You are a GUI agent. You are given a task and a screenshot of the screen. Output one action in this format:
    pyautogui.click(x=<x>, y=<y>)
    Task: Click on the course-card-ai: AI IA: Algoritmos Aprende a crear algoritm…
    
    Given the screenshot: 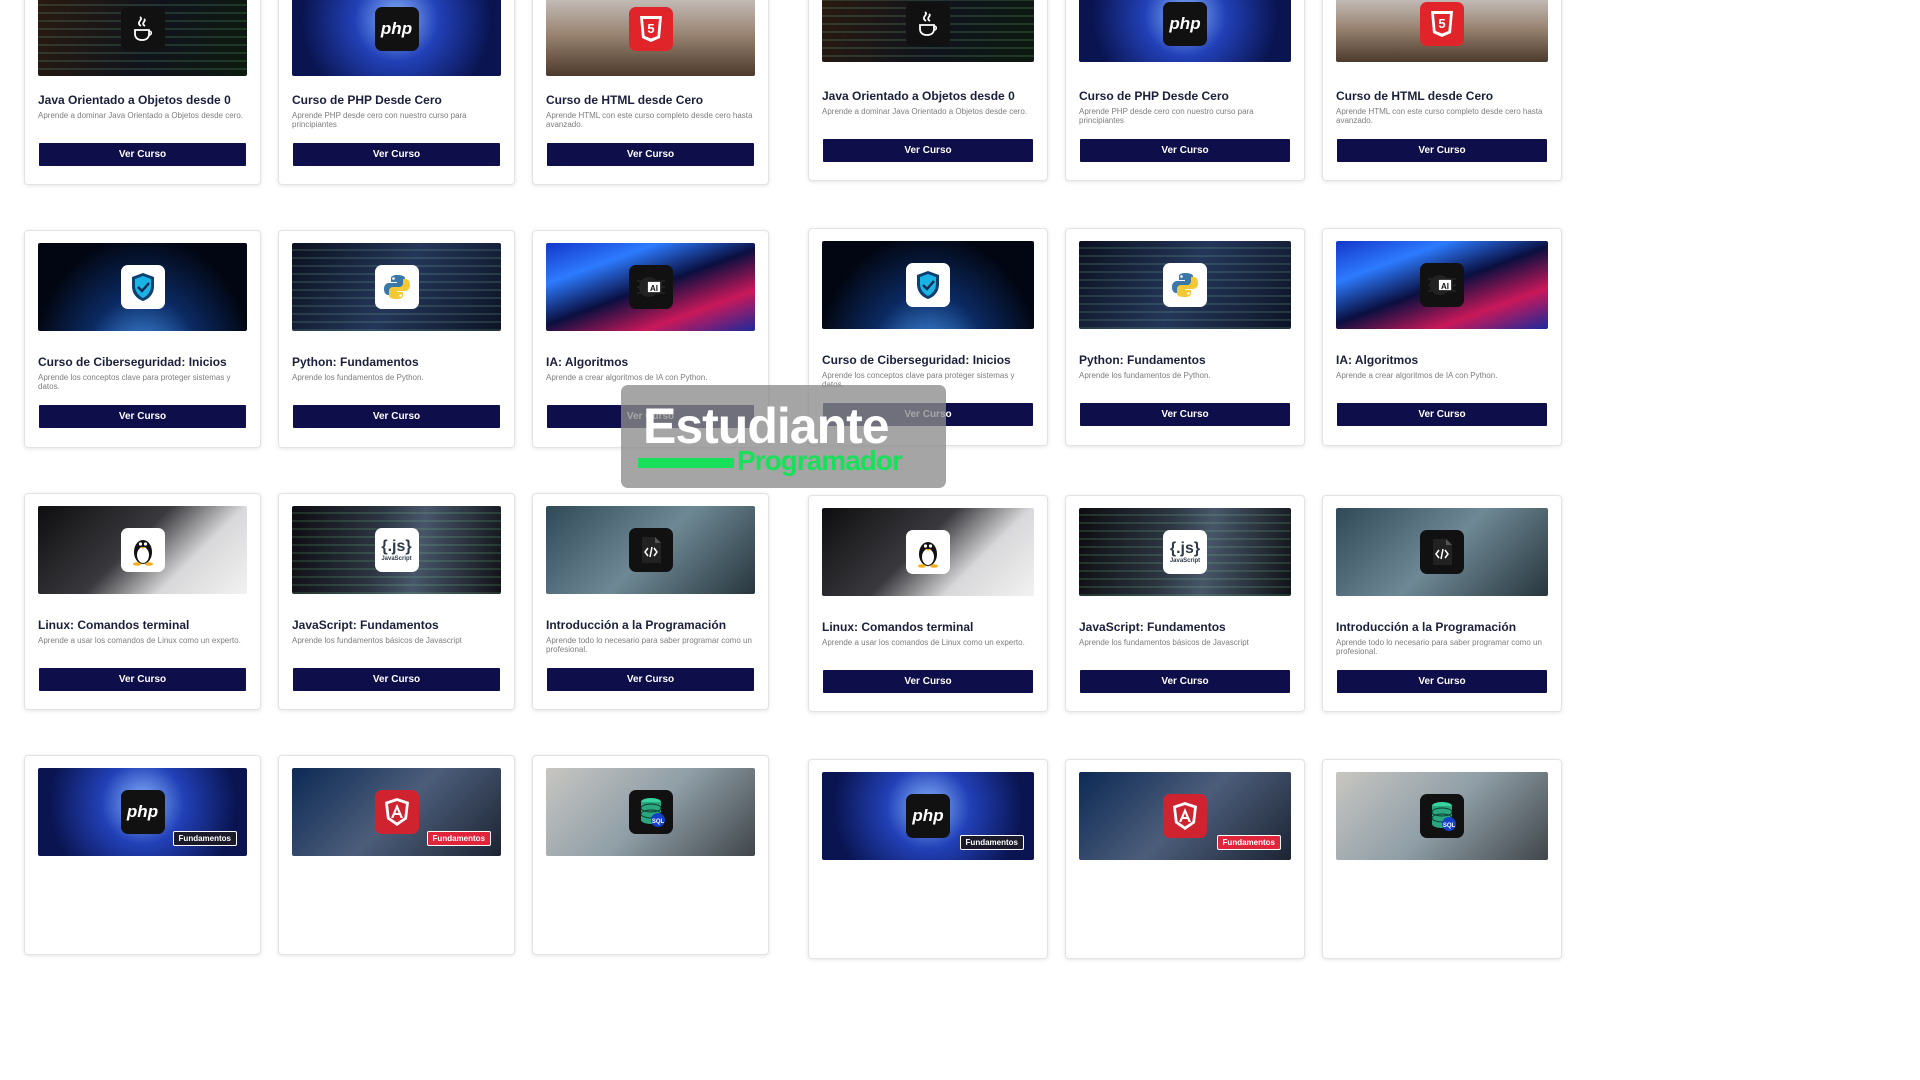 What is the action you would take?
    pyautogui.click(x=1442, y=337)
    